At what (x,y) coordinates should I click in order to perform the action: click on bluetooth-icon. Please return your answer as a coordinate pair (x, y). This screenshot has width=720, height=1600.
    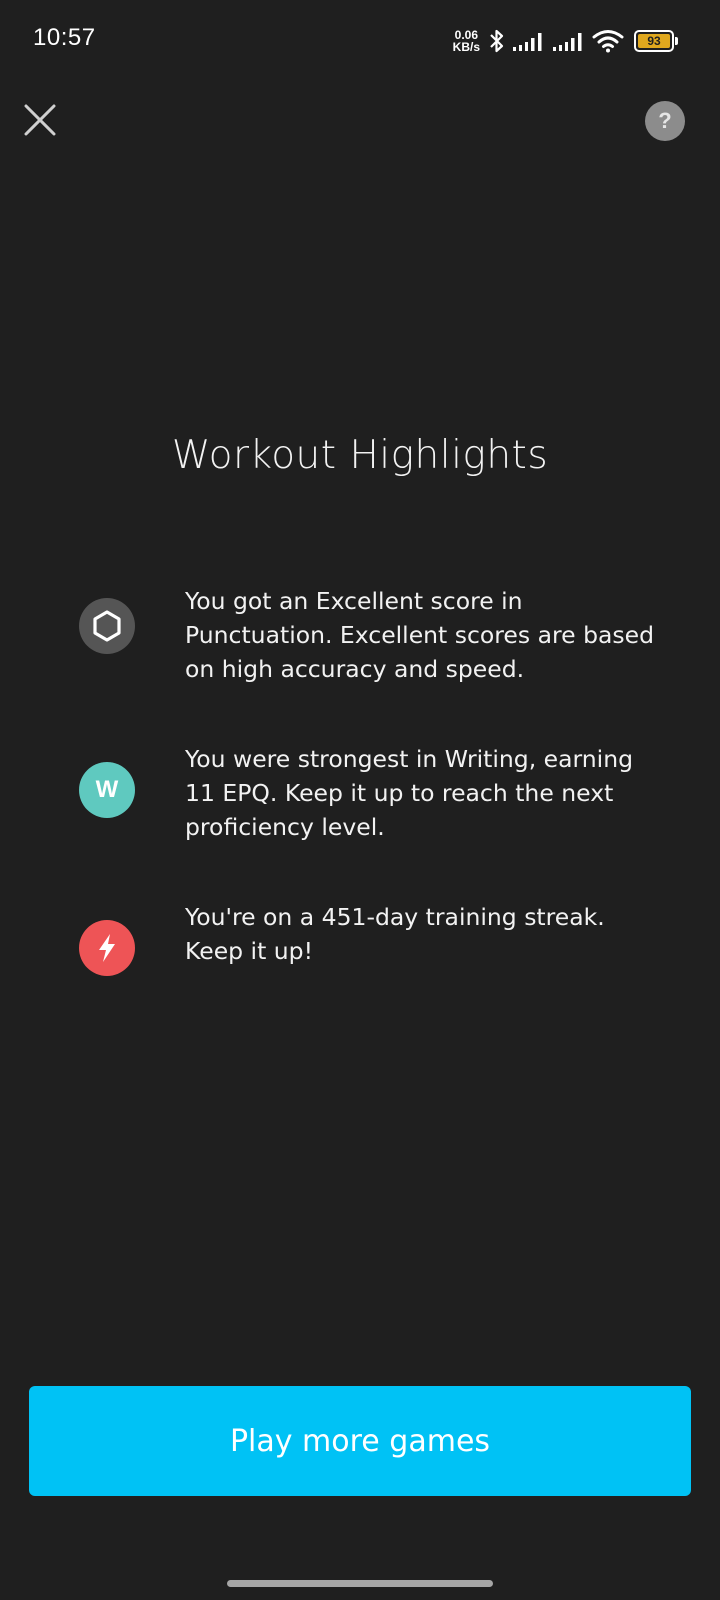
    Looking at the image, I should click on (497, 41).